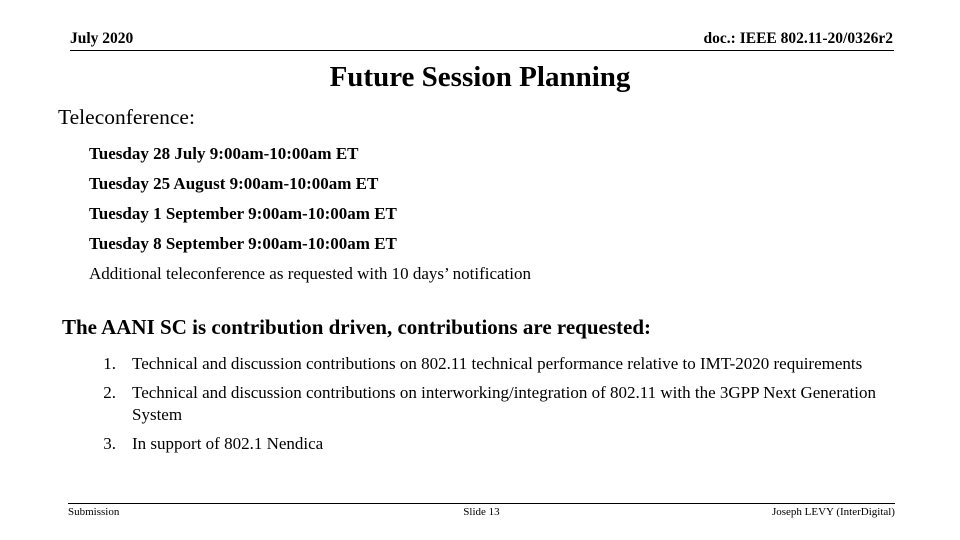 This screenshot has width=960, height=540. What do you see at coordinates (224, 153) in the screenshot?
I see `list-item: Tuesday 28 July 9:00am-10:00am ET` at bounding box center [224, 153].